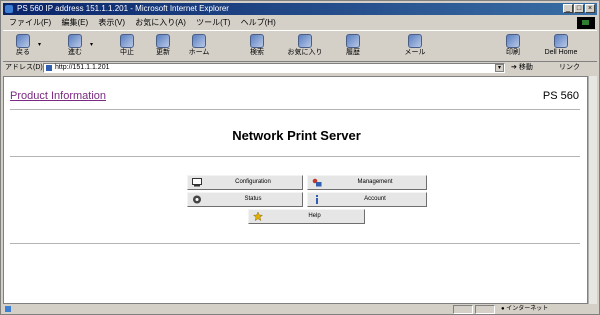  I want to click on account-button: Account, so click(367, 199).